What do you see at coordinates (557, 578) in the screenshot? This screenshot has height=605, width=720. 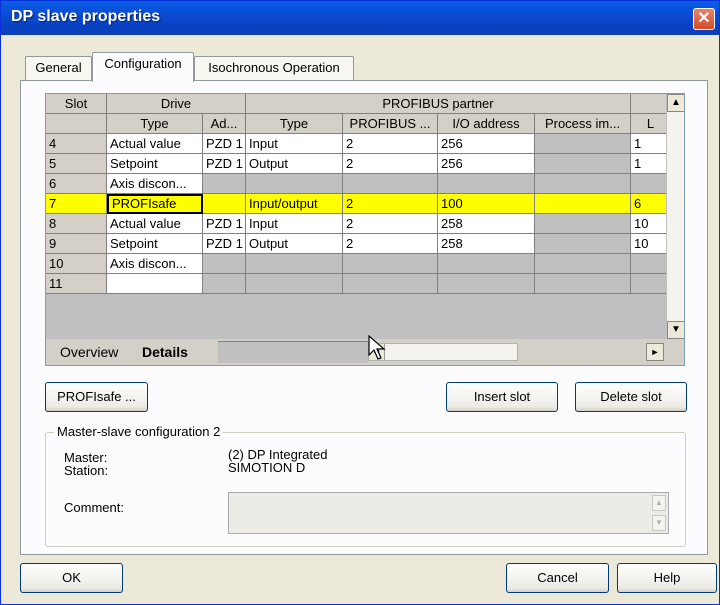 I see `cancel-button: Cancel` at bounding box center [557, 578].